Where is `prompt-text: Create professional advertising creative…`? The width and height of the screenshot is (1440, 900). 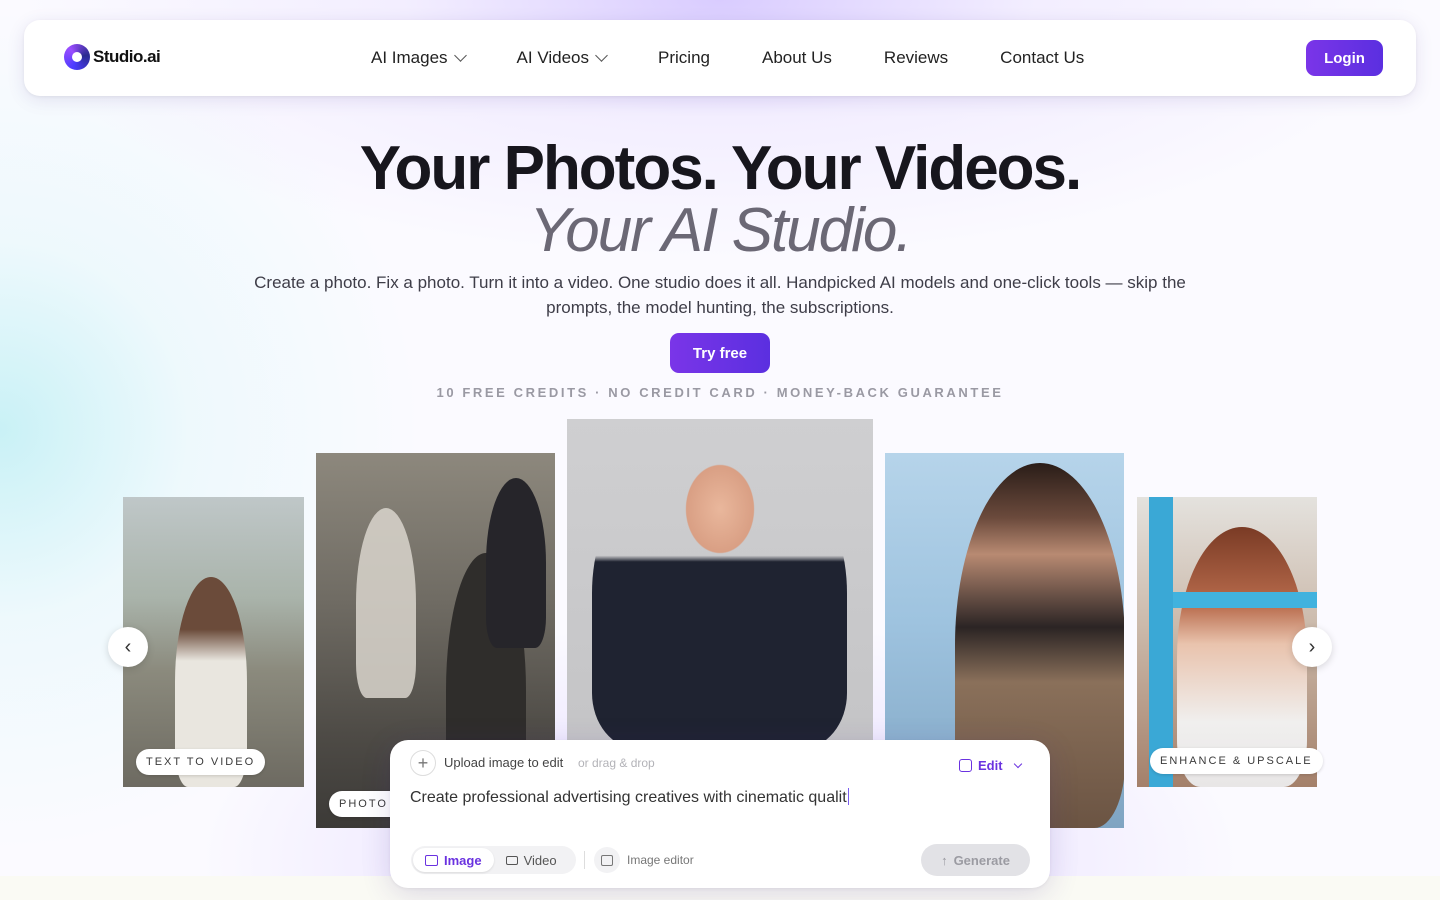
prompt-text: Create professional advertising creative… is located at coordinates (628, 797).